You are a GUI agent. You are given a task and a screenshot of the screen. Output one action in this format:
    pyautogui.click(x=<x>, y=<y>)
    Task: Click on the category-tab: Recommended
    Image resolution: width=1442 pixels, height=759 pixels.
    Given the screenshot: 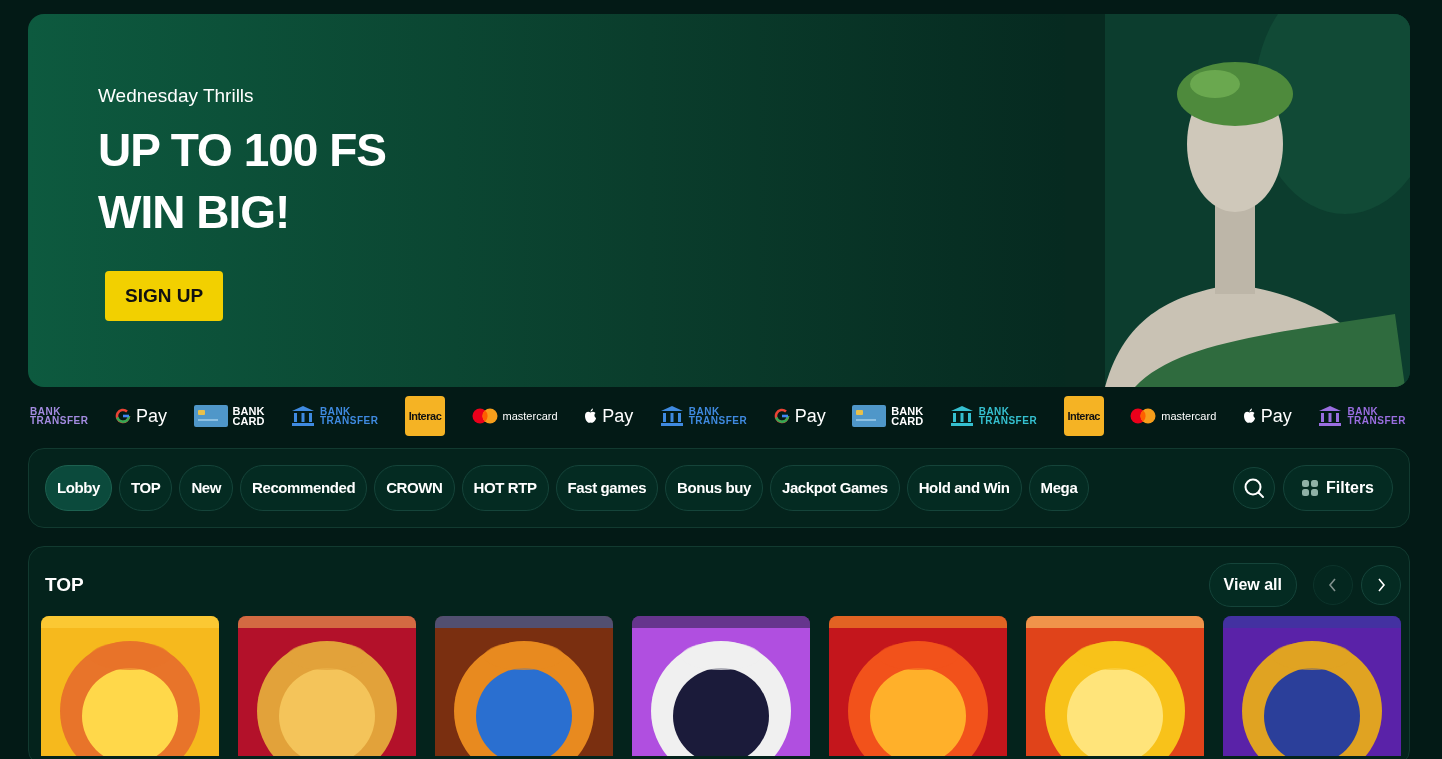 What is the action you would take?
    pyautogui.click(x=304, y=488)
    